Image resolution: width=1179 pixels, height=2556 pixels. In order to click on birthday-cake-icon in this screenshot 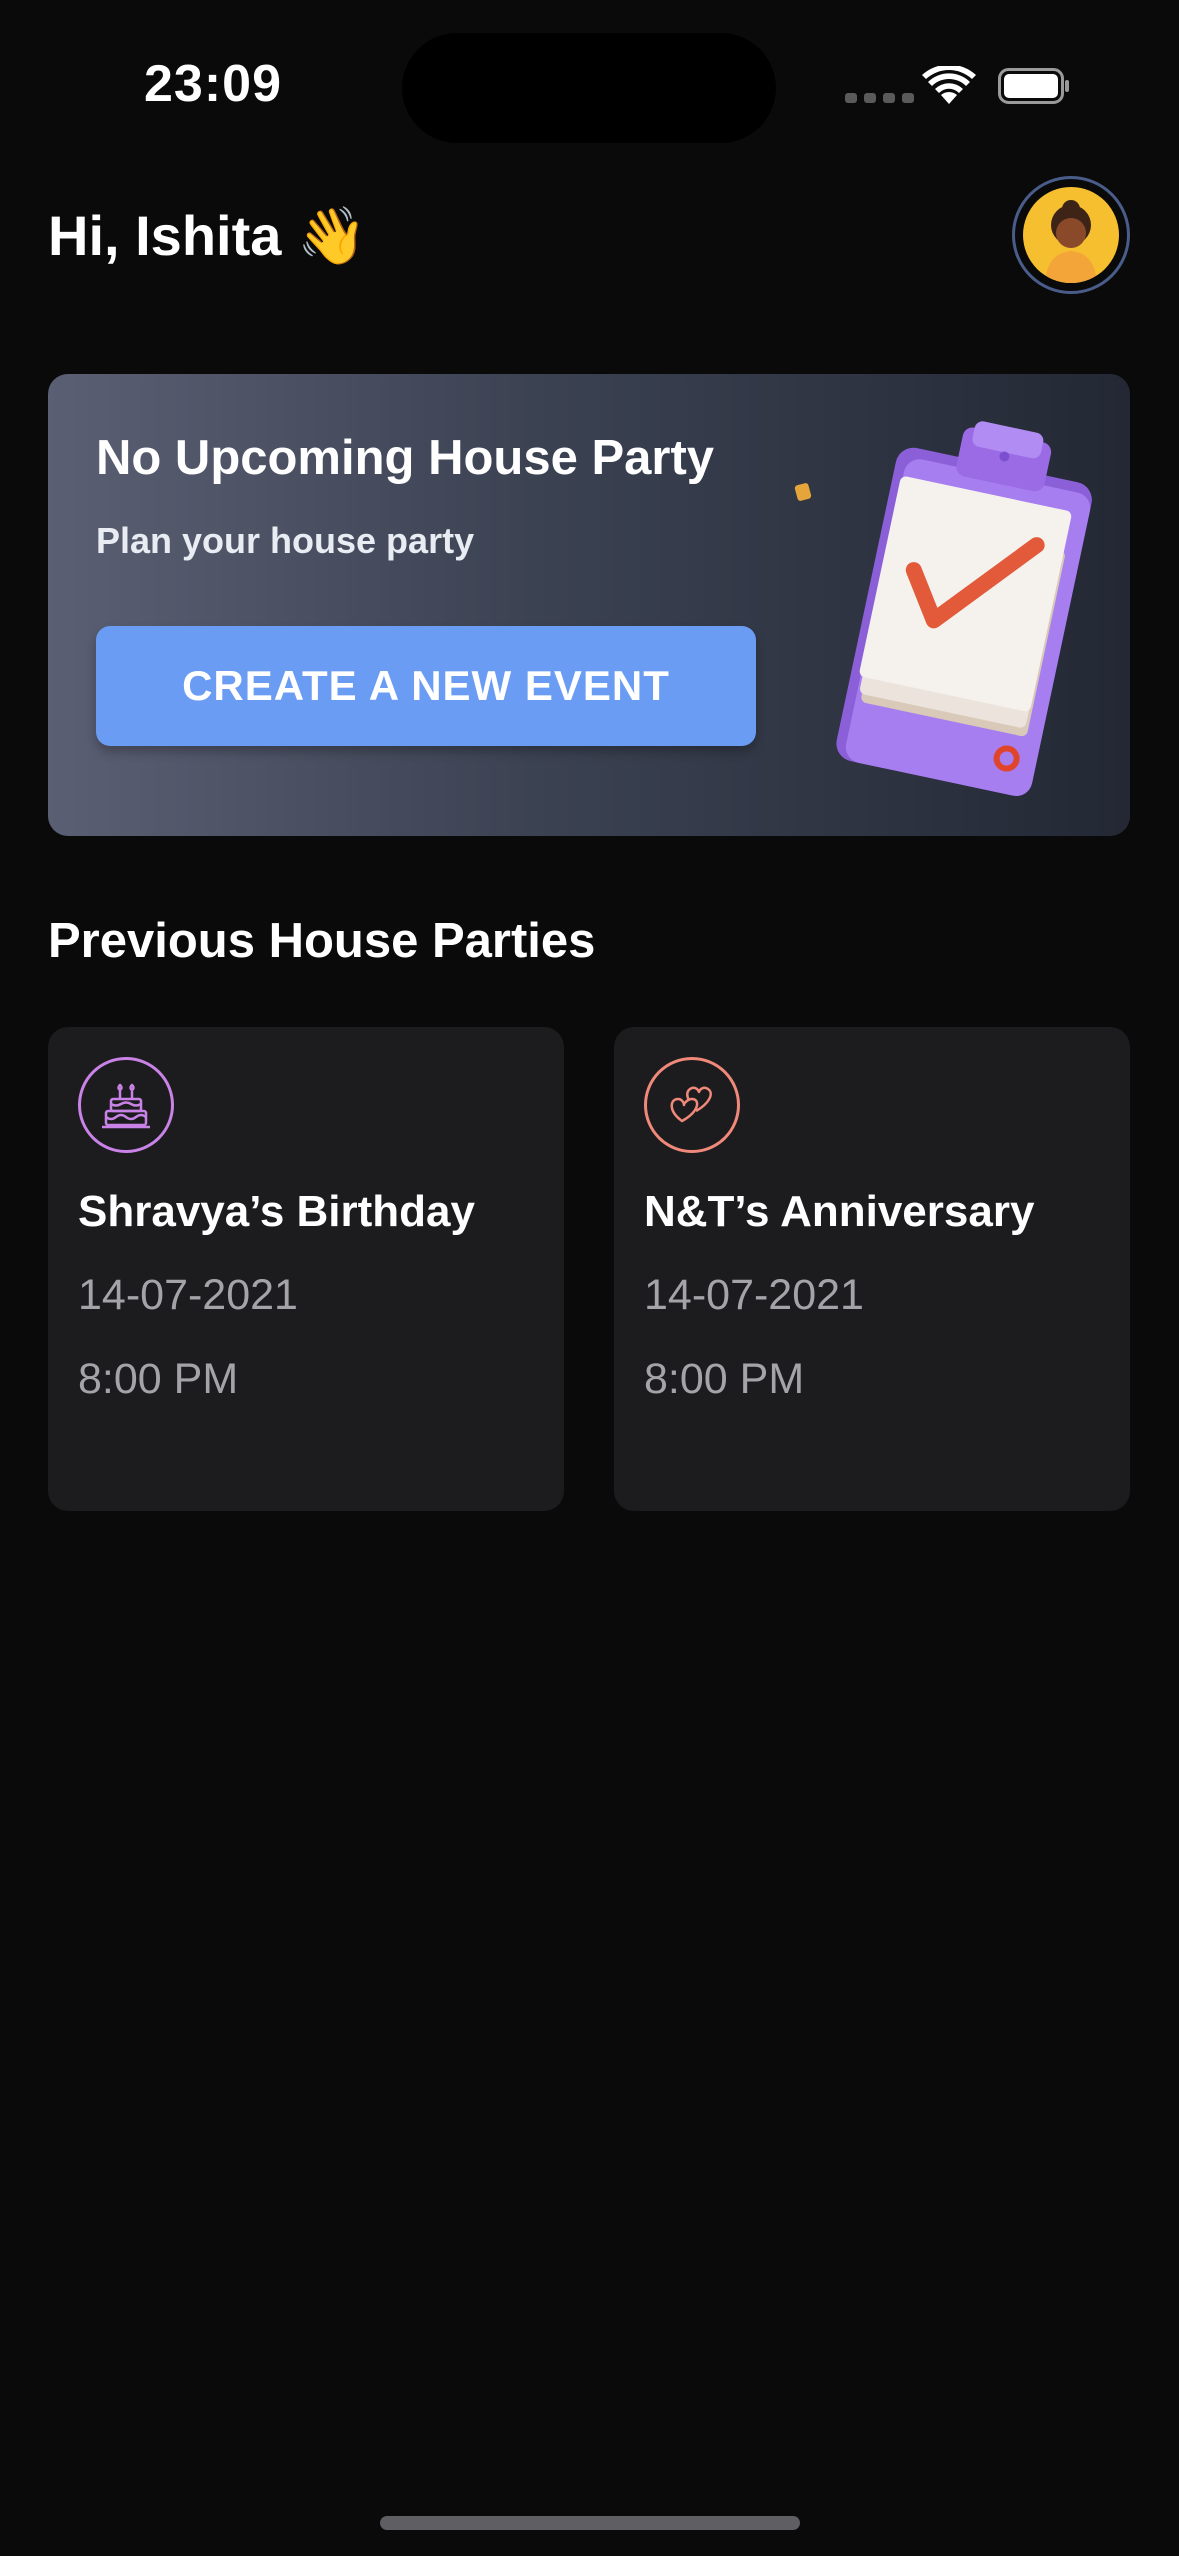, I will do `click(126, 1105)`.